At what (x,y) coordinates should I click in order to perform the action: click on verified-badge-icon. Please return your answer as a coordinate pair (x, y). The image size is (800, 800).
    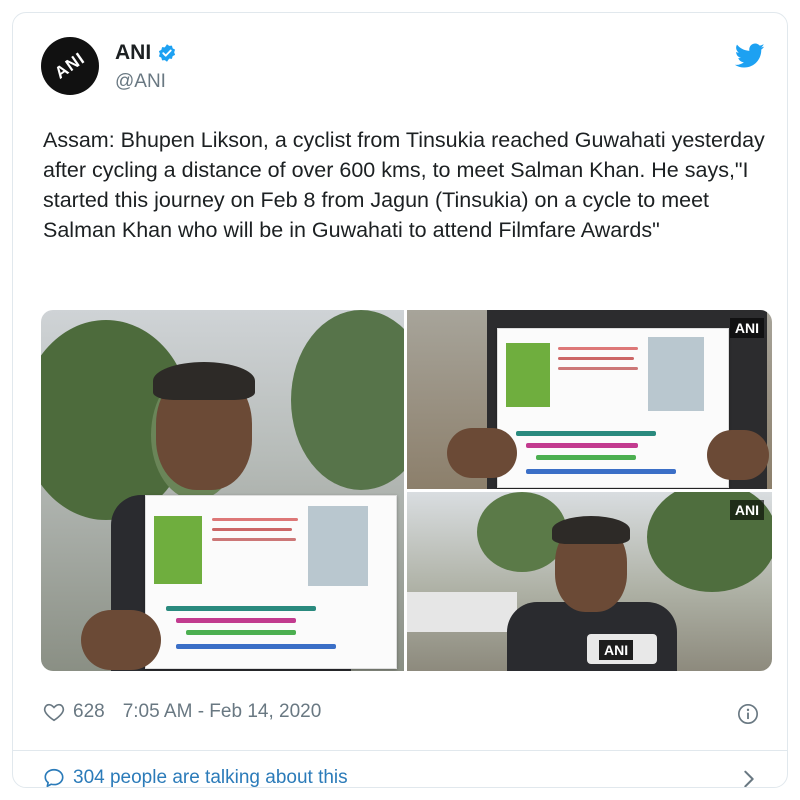
    Looking at the image, I should click on (167, 53).